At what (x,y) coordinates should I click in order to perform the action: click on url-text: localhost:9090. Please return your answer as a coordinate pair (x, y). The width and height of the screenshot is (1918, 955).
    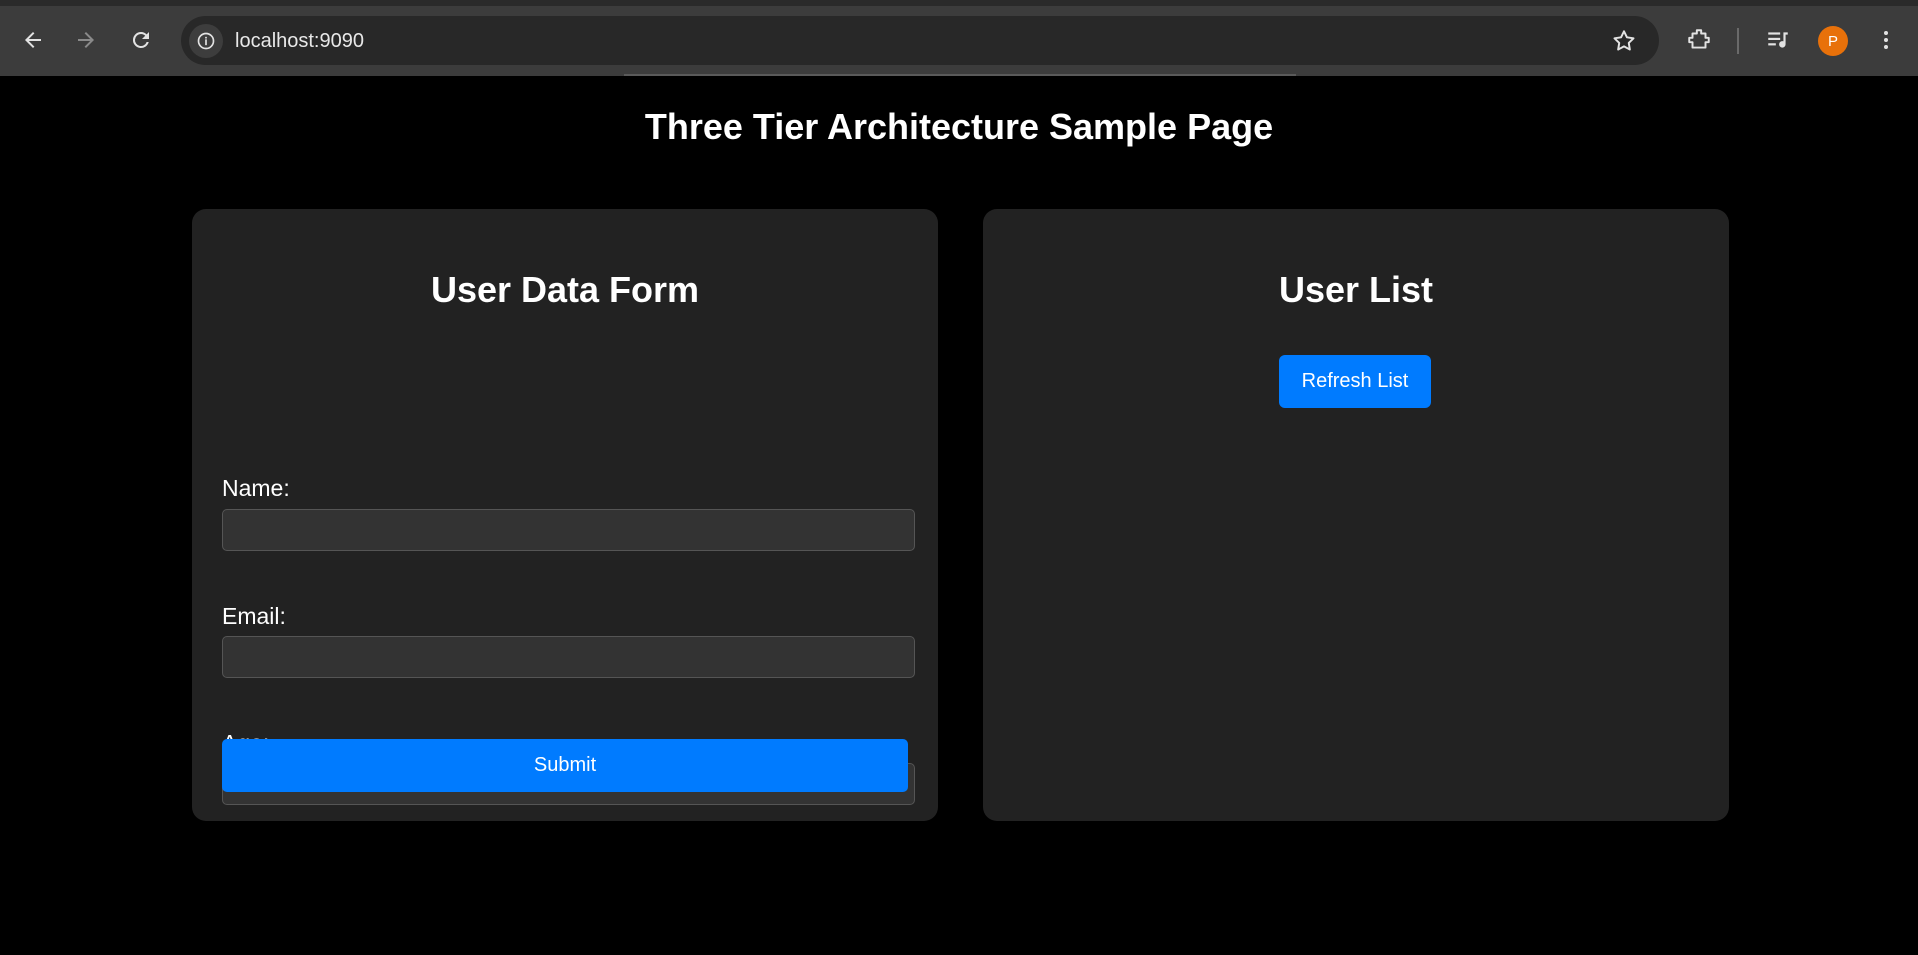
    Looking at the image, I should click on (299, 41).